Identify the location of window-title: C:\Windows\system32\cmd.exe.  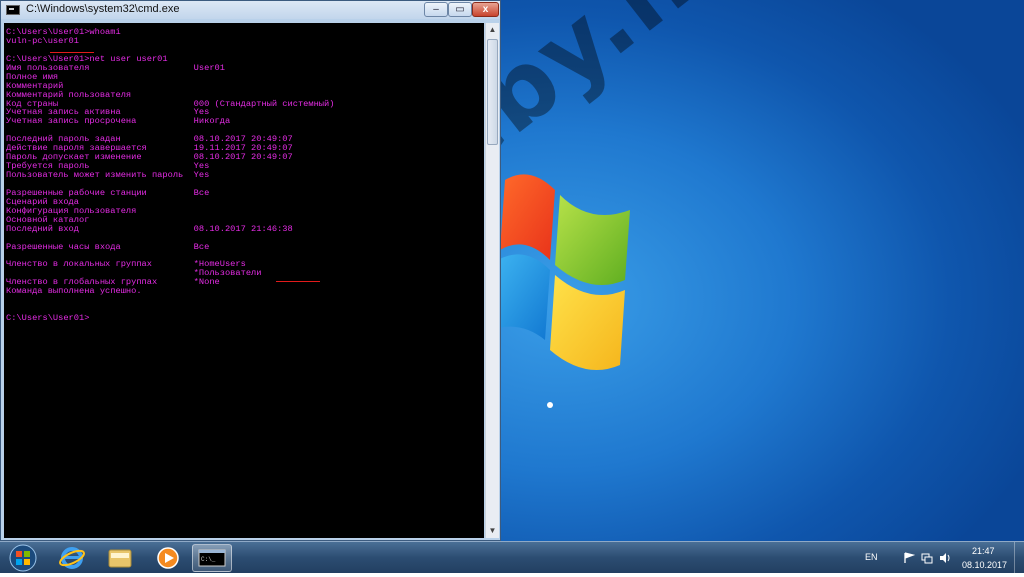
(103, 9).